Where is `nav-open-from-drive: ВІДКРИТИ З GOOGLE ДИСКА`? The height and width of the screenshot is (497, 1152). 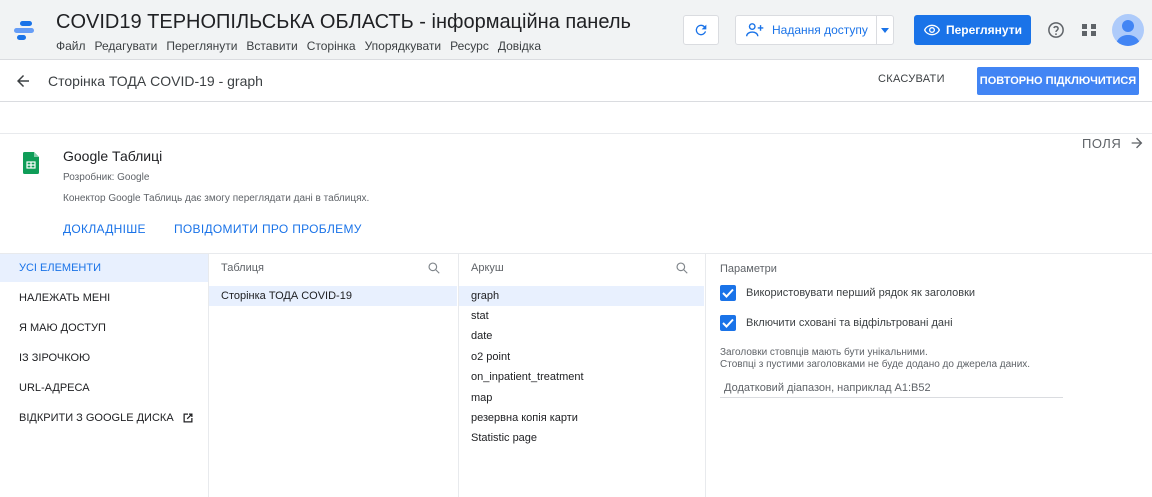
nav-open-from-drive: ВІДКРИТИ З GOOGLE ДИСКА is located at coordinates (104, 418).